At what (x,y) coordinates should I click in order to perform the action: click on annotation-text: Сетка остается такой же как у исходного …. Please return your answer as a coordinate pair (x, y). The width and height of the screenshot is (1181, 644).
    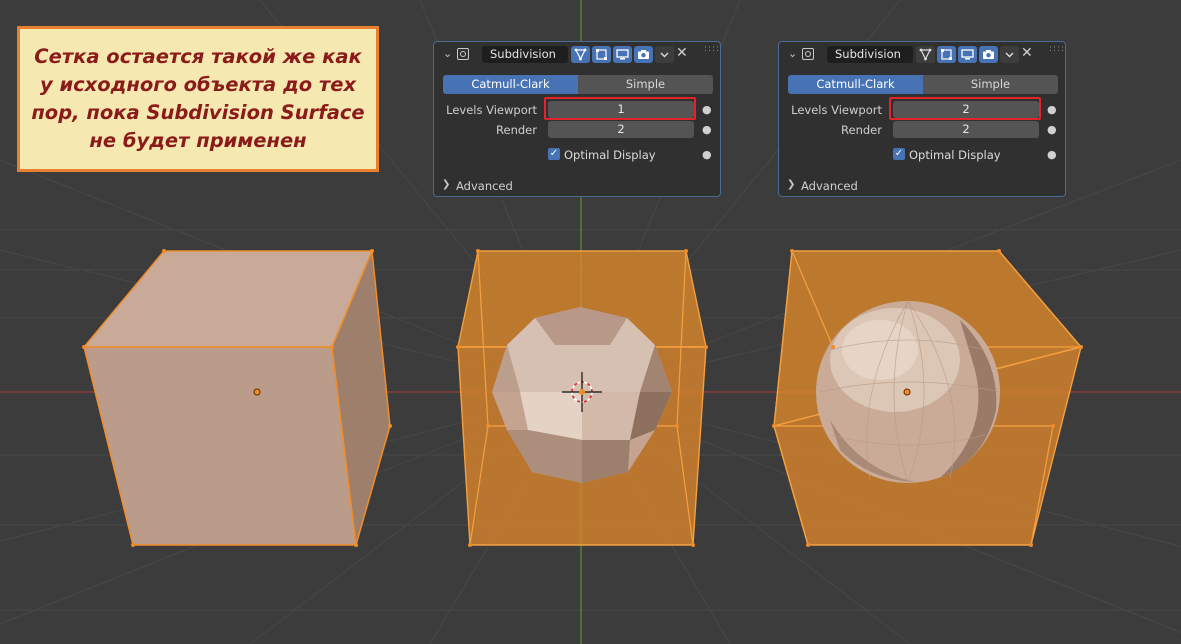
    Looking at the image, I should click on (198, 98).